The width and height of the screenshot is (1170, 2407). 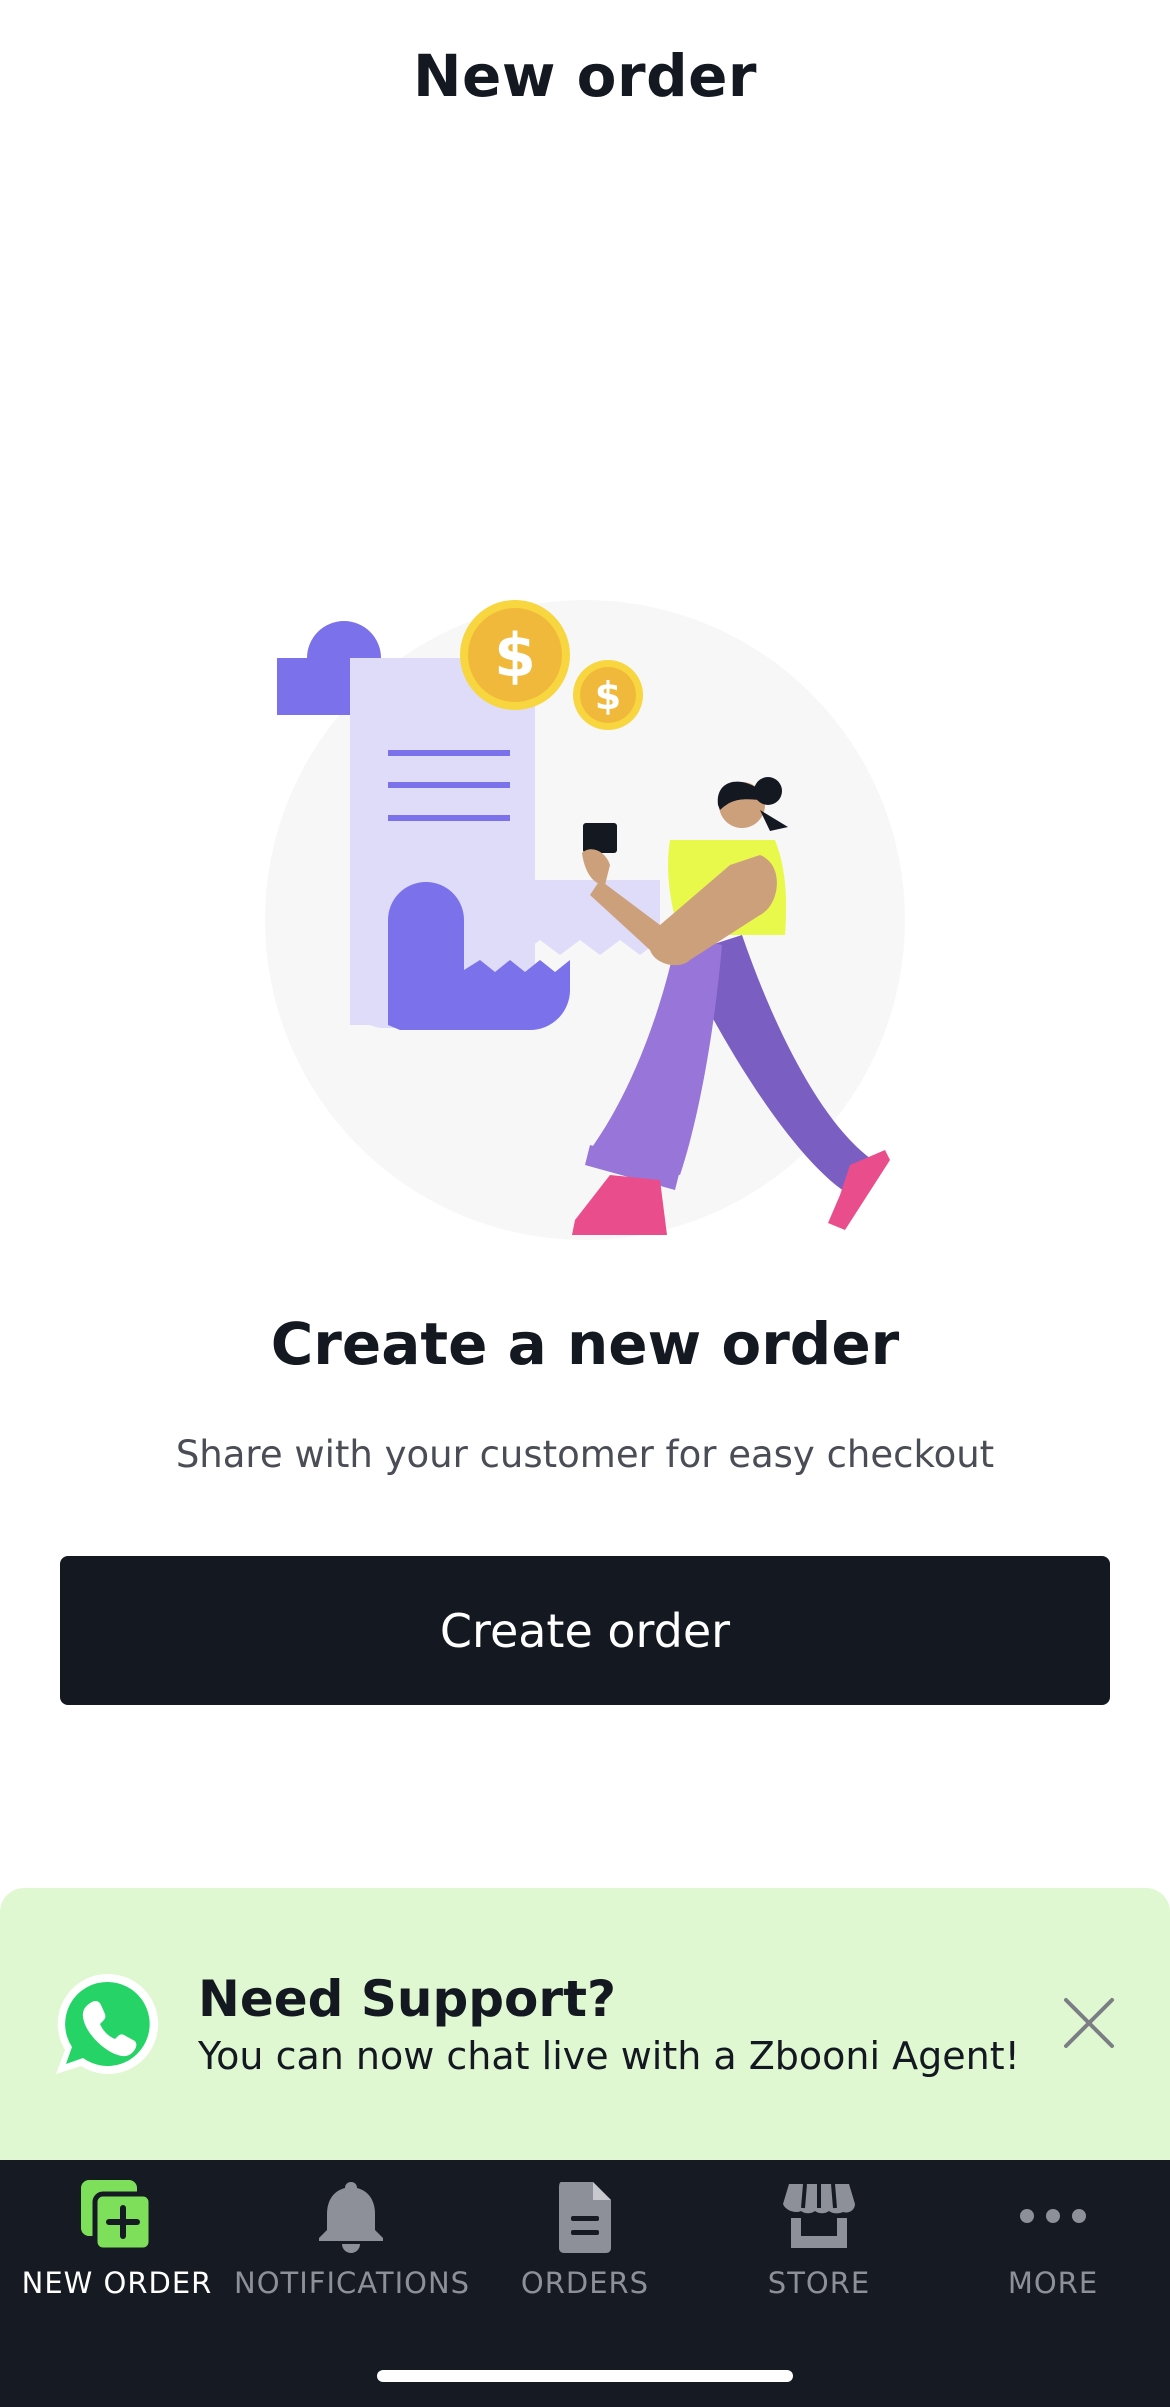 What do you see at coordinates (407, 1999) in the screenshot?
I see `support-title: Need Support?` at bounding box center [407, 1999].